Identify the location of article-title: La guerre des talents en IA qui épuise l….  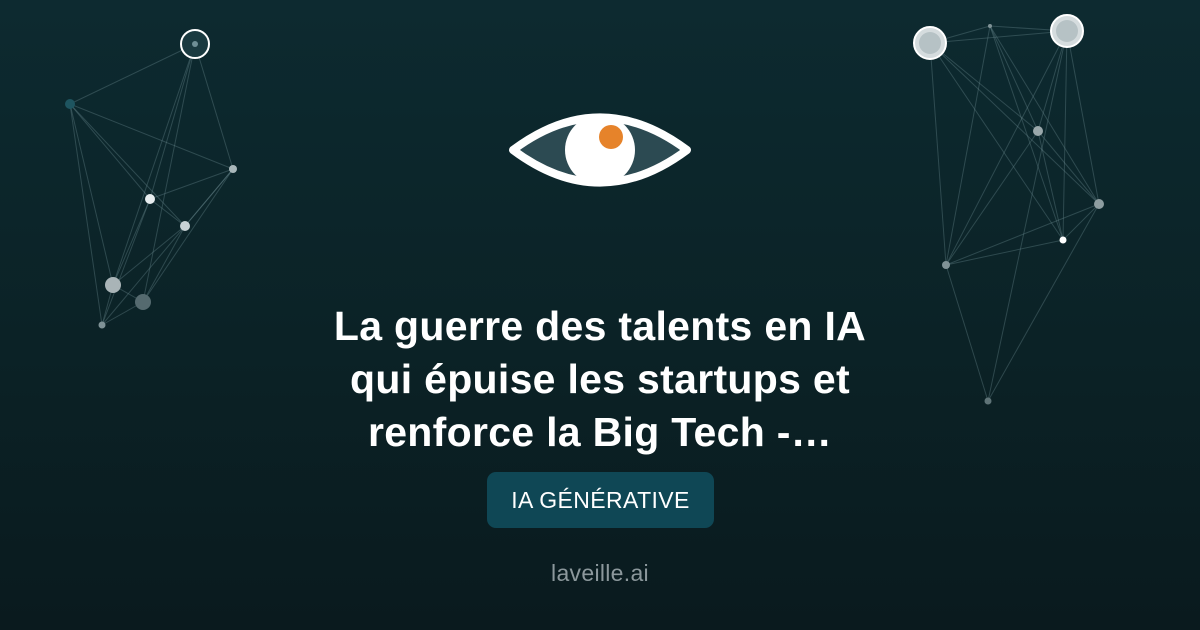
(600, 379).